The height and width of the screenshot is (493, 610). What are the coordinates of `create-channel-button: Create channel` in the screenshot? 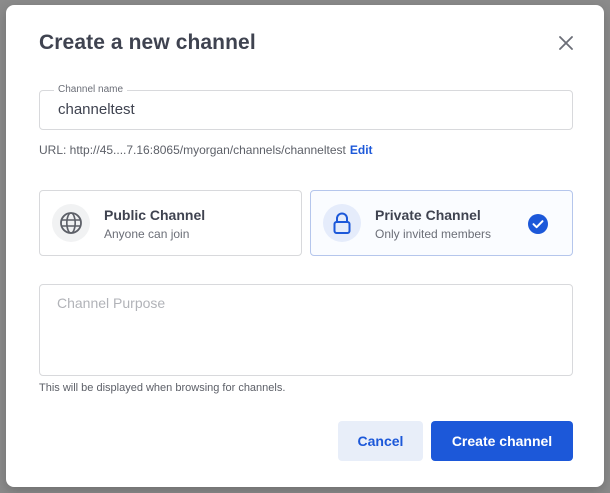 It's located at (502, 441).